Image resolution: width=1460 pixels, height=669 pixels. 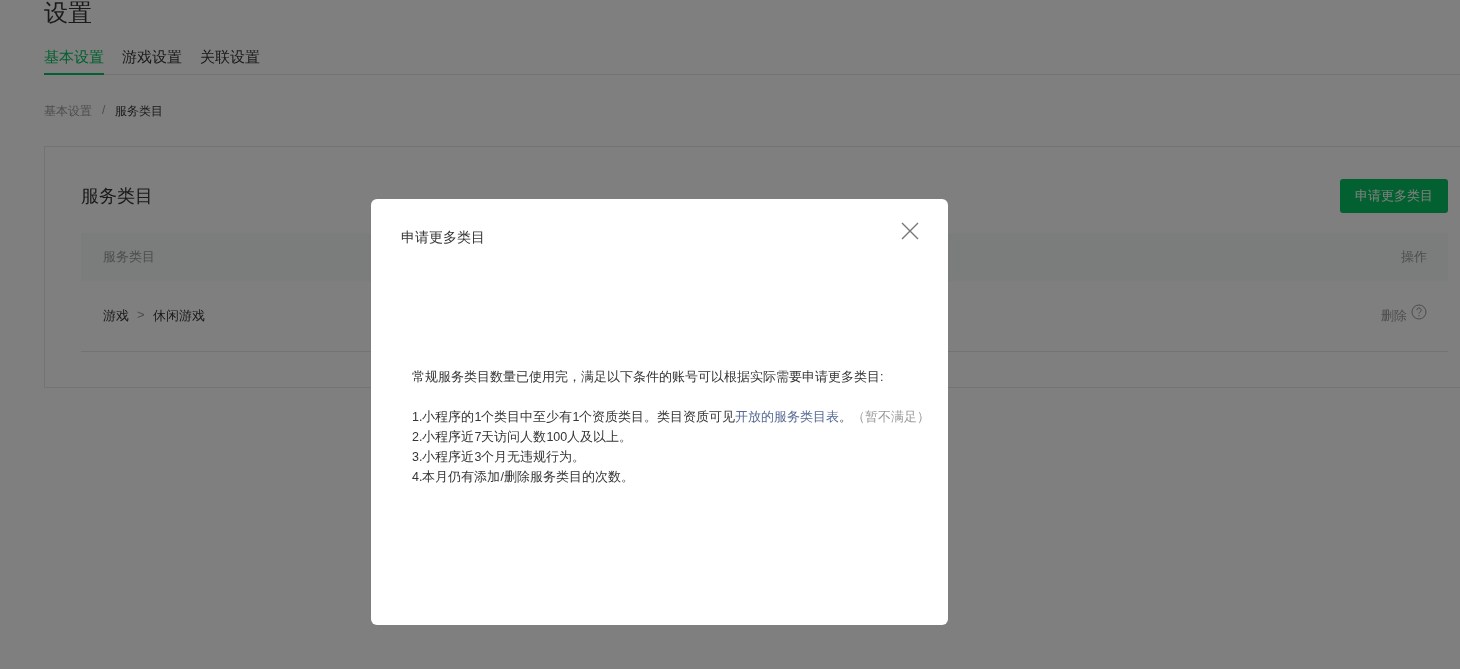 I want to click on category-table-link: 开放的服务类目表, so click(x=787, y=417).